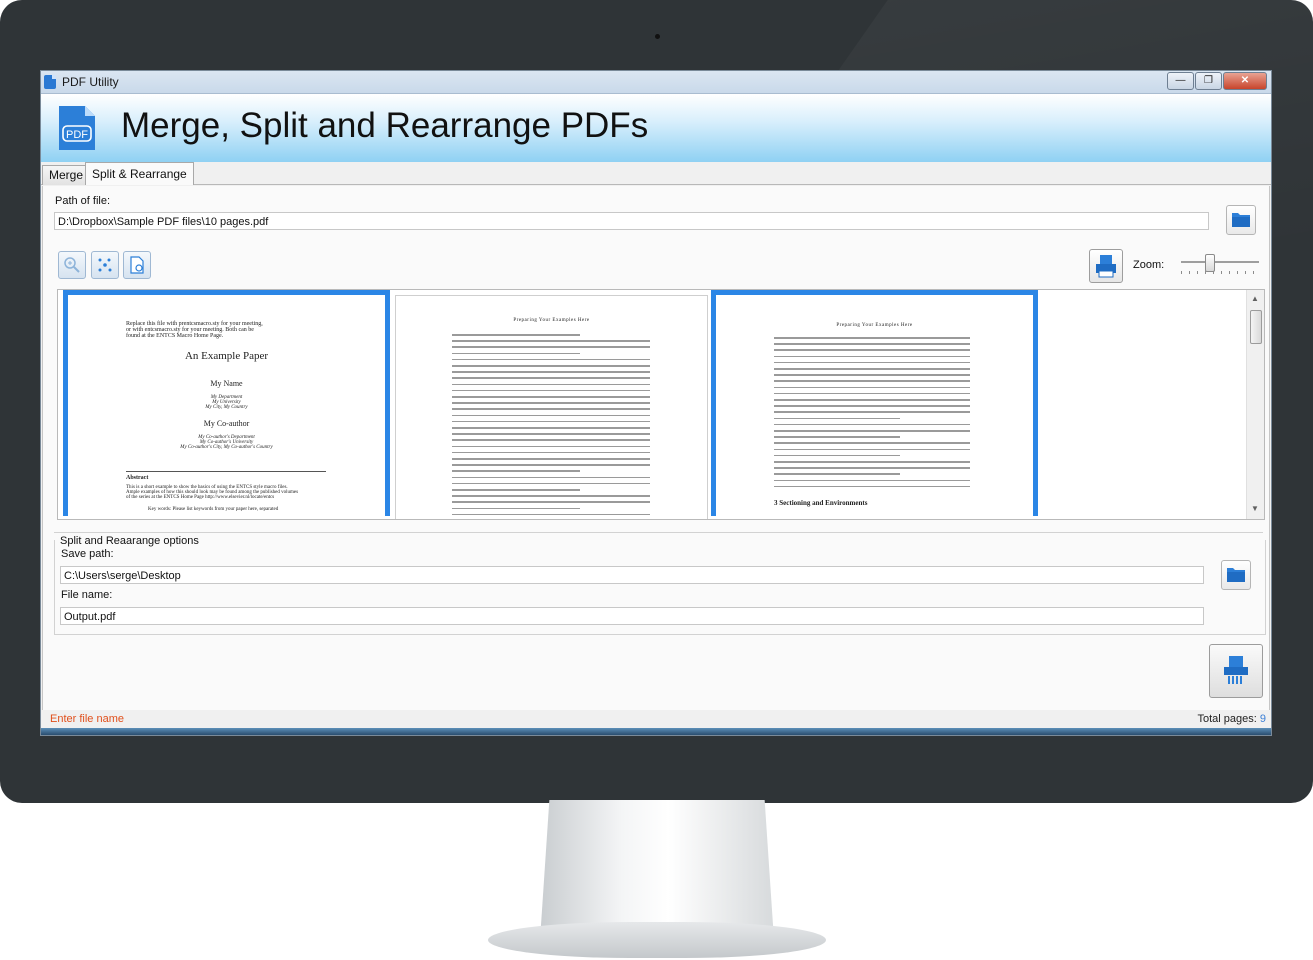 Image resolution: width=1313 pixels, height=960 pixels. I want to click on tab-split-rearrange: Split & Rearrange, so click(139, 173).